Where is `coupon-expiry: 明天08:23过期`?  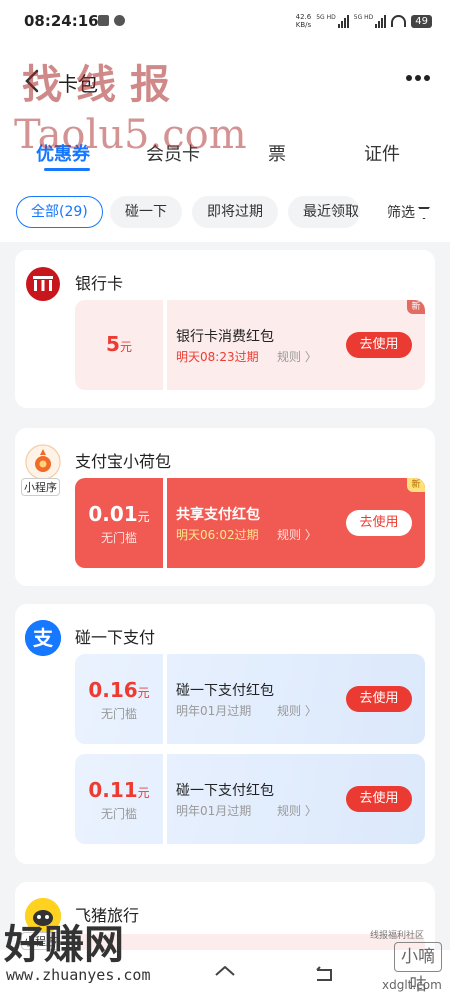
coupon-expiry: 明天08:23过期 is located at coordinates (217, 357).